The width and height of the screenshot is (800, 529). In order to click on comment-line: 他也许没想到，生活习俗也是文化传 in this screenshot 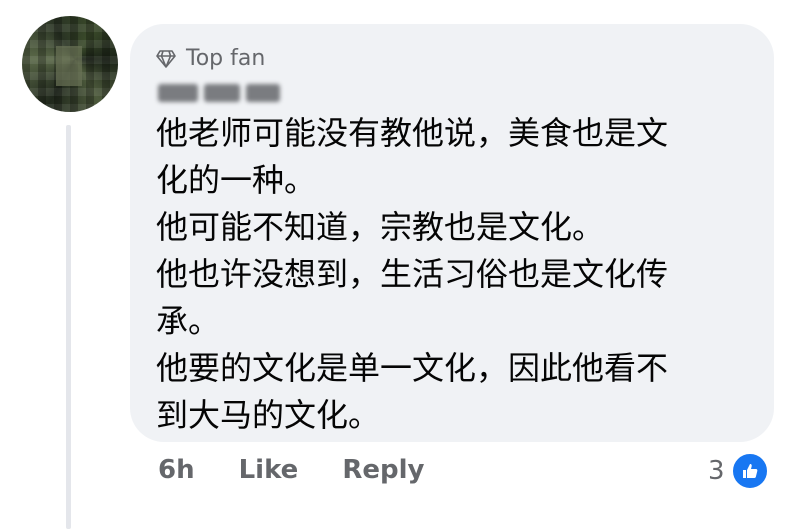, I will do `click(412, 274)`.